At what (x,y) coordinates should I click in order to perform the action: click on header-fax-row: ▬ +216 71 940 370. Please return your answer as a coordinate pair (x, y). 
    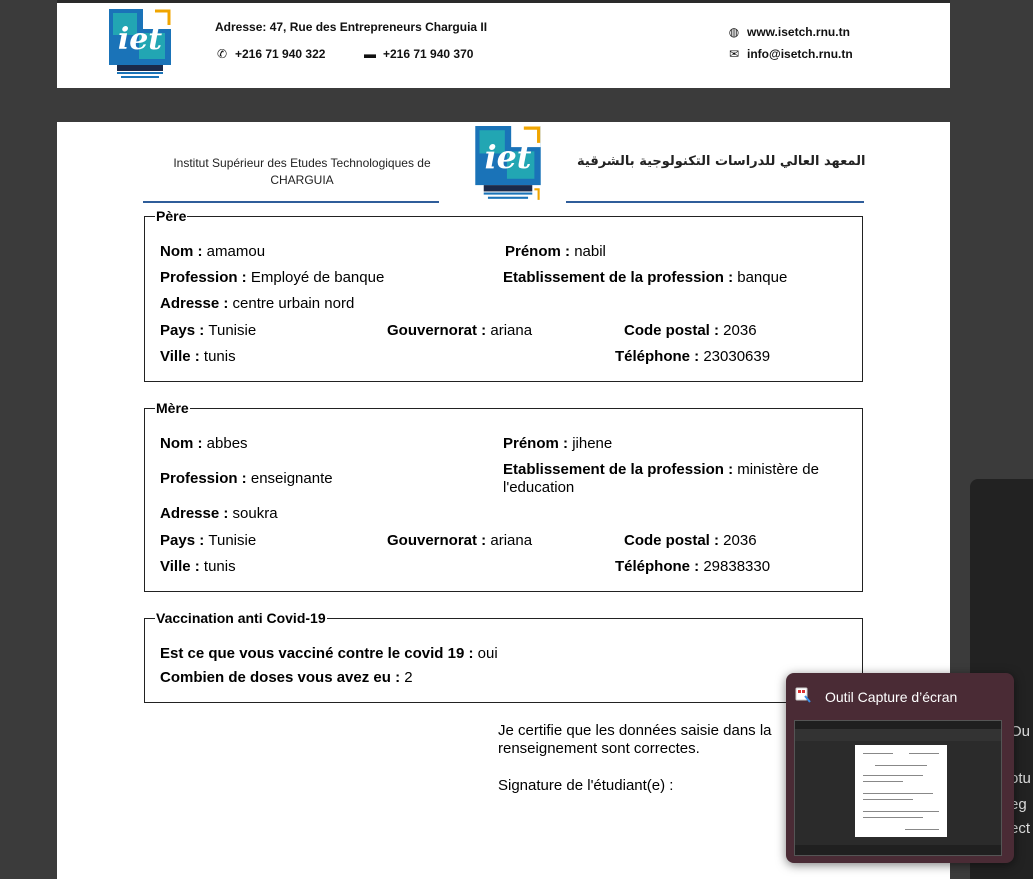
    Looking at the image, I should click on (418, 54).